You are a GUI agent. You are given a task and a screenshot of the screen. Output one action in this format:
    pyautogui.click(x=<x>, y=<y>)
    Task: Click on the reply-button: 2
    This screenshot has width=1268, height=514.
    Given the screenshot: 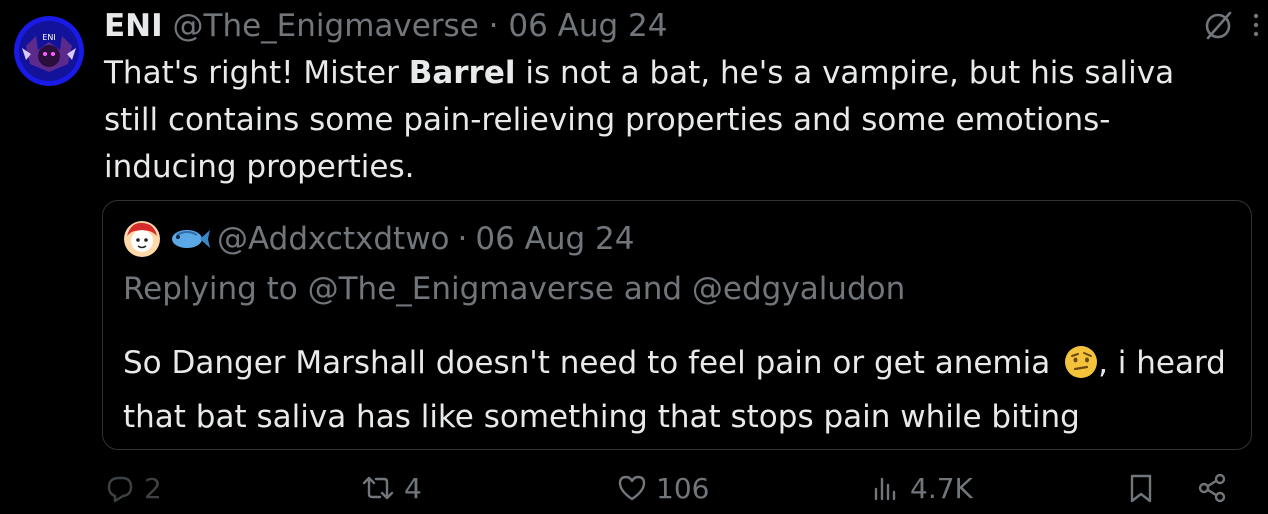 What is the action you would take?
    pyautogui.click(x=133, y=488)
    